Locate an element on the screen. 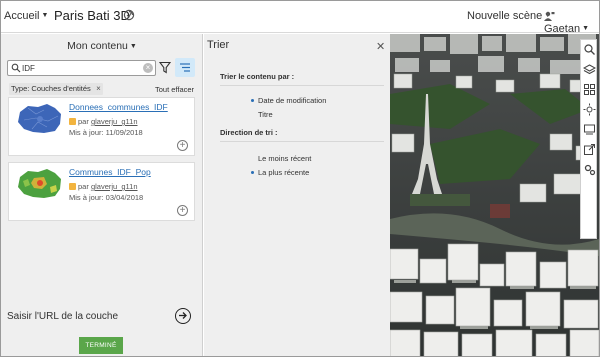 This screenshot has width=600, height=357. new-scene-menu: Nouvelle scène▼ is located at coordinates (509, 16).